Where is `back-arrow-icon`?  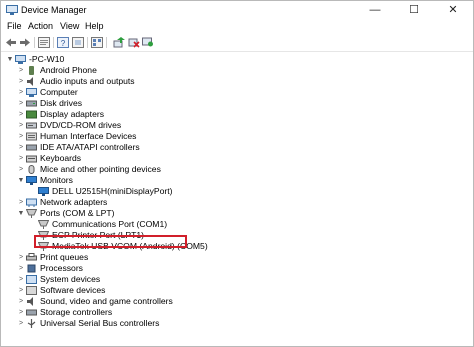
back-arrow-icon is located at coordinates (11, 42).